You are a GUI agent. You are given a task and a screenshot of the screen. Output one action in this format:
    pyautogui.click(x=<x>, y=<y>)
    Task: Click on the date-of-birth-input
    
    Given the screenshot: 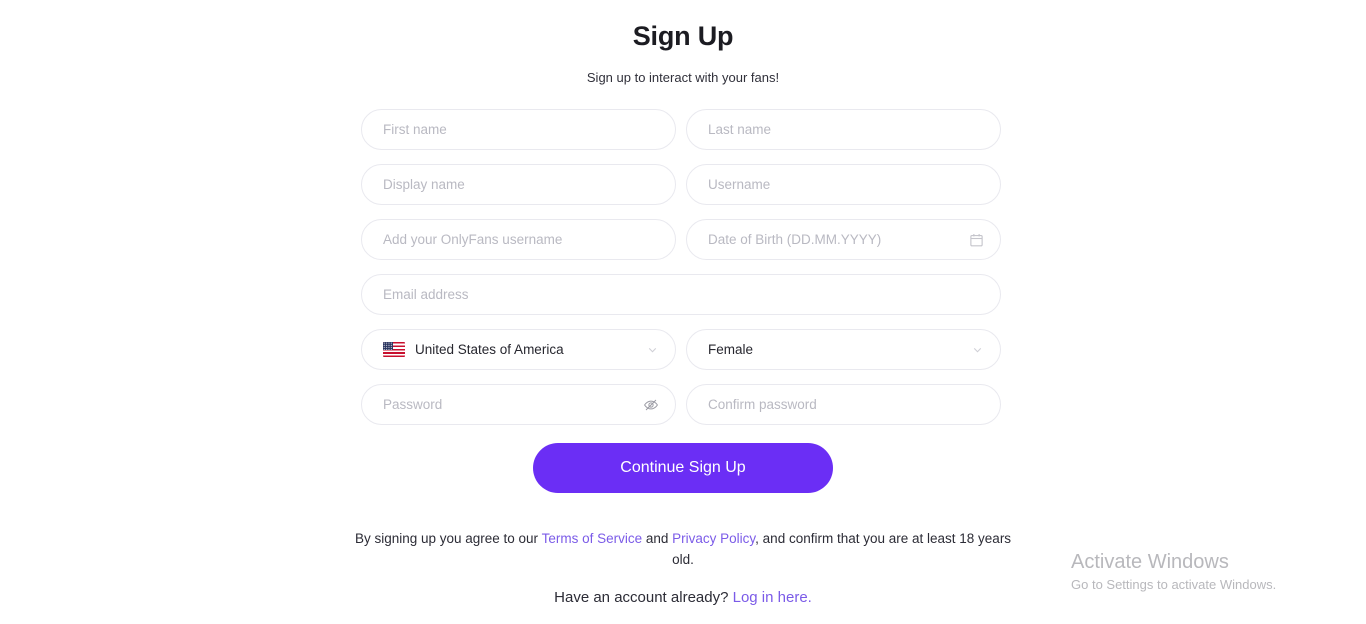 What is the action you would take?
    pyautogui.click(x=843, y=239)
    